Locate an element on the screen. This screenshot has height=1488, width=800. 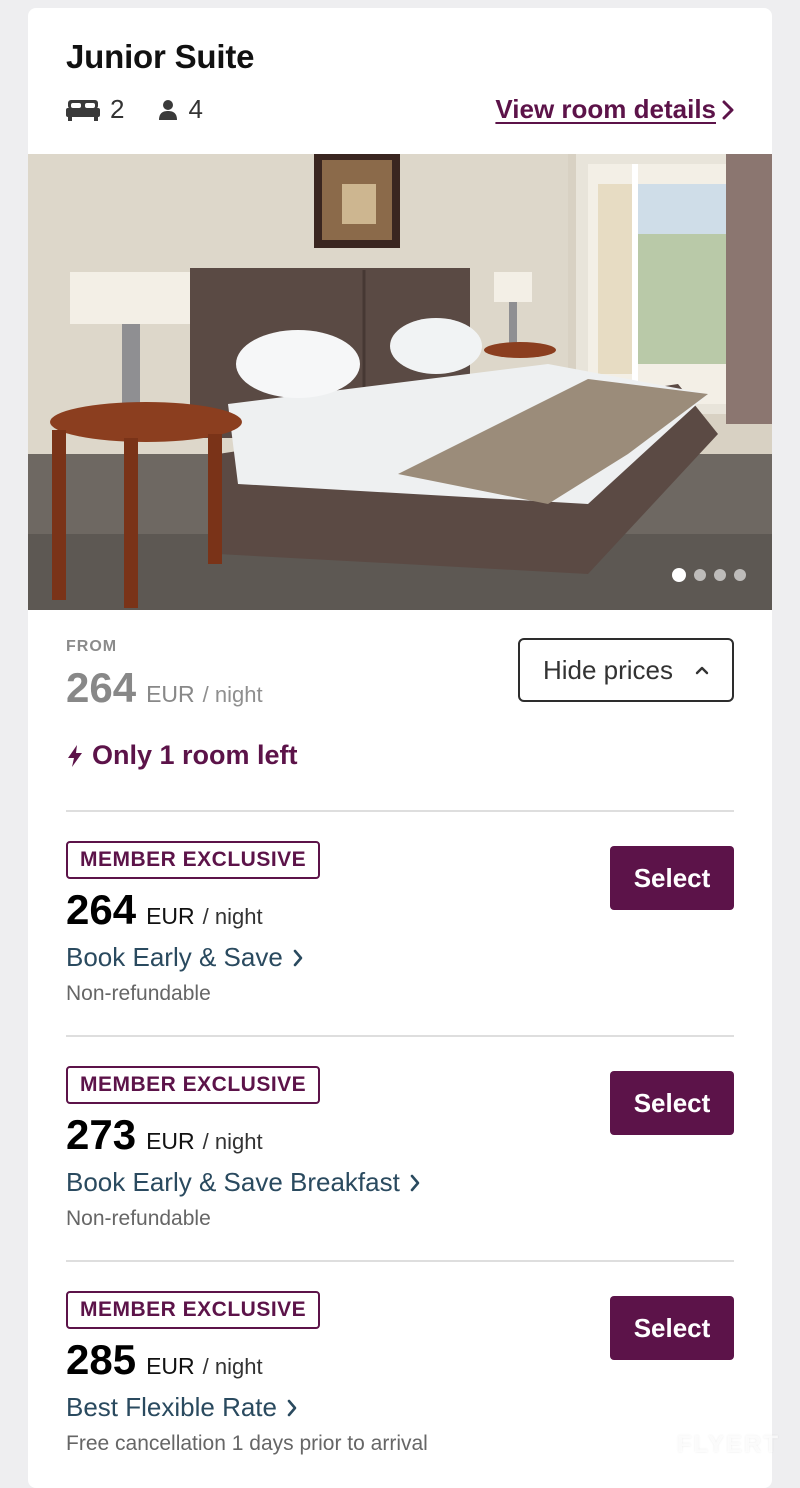
flyert-watermark: FLYERT is located at coordinates (728, 1445).